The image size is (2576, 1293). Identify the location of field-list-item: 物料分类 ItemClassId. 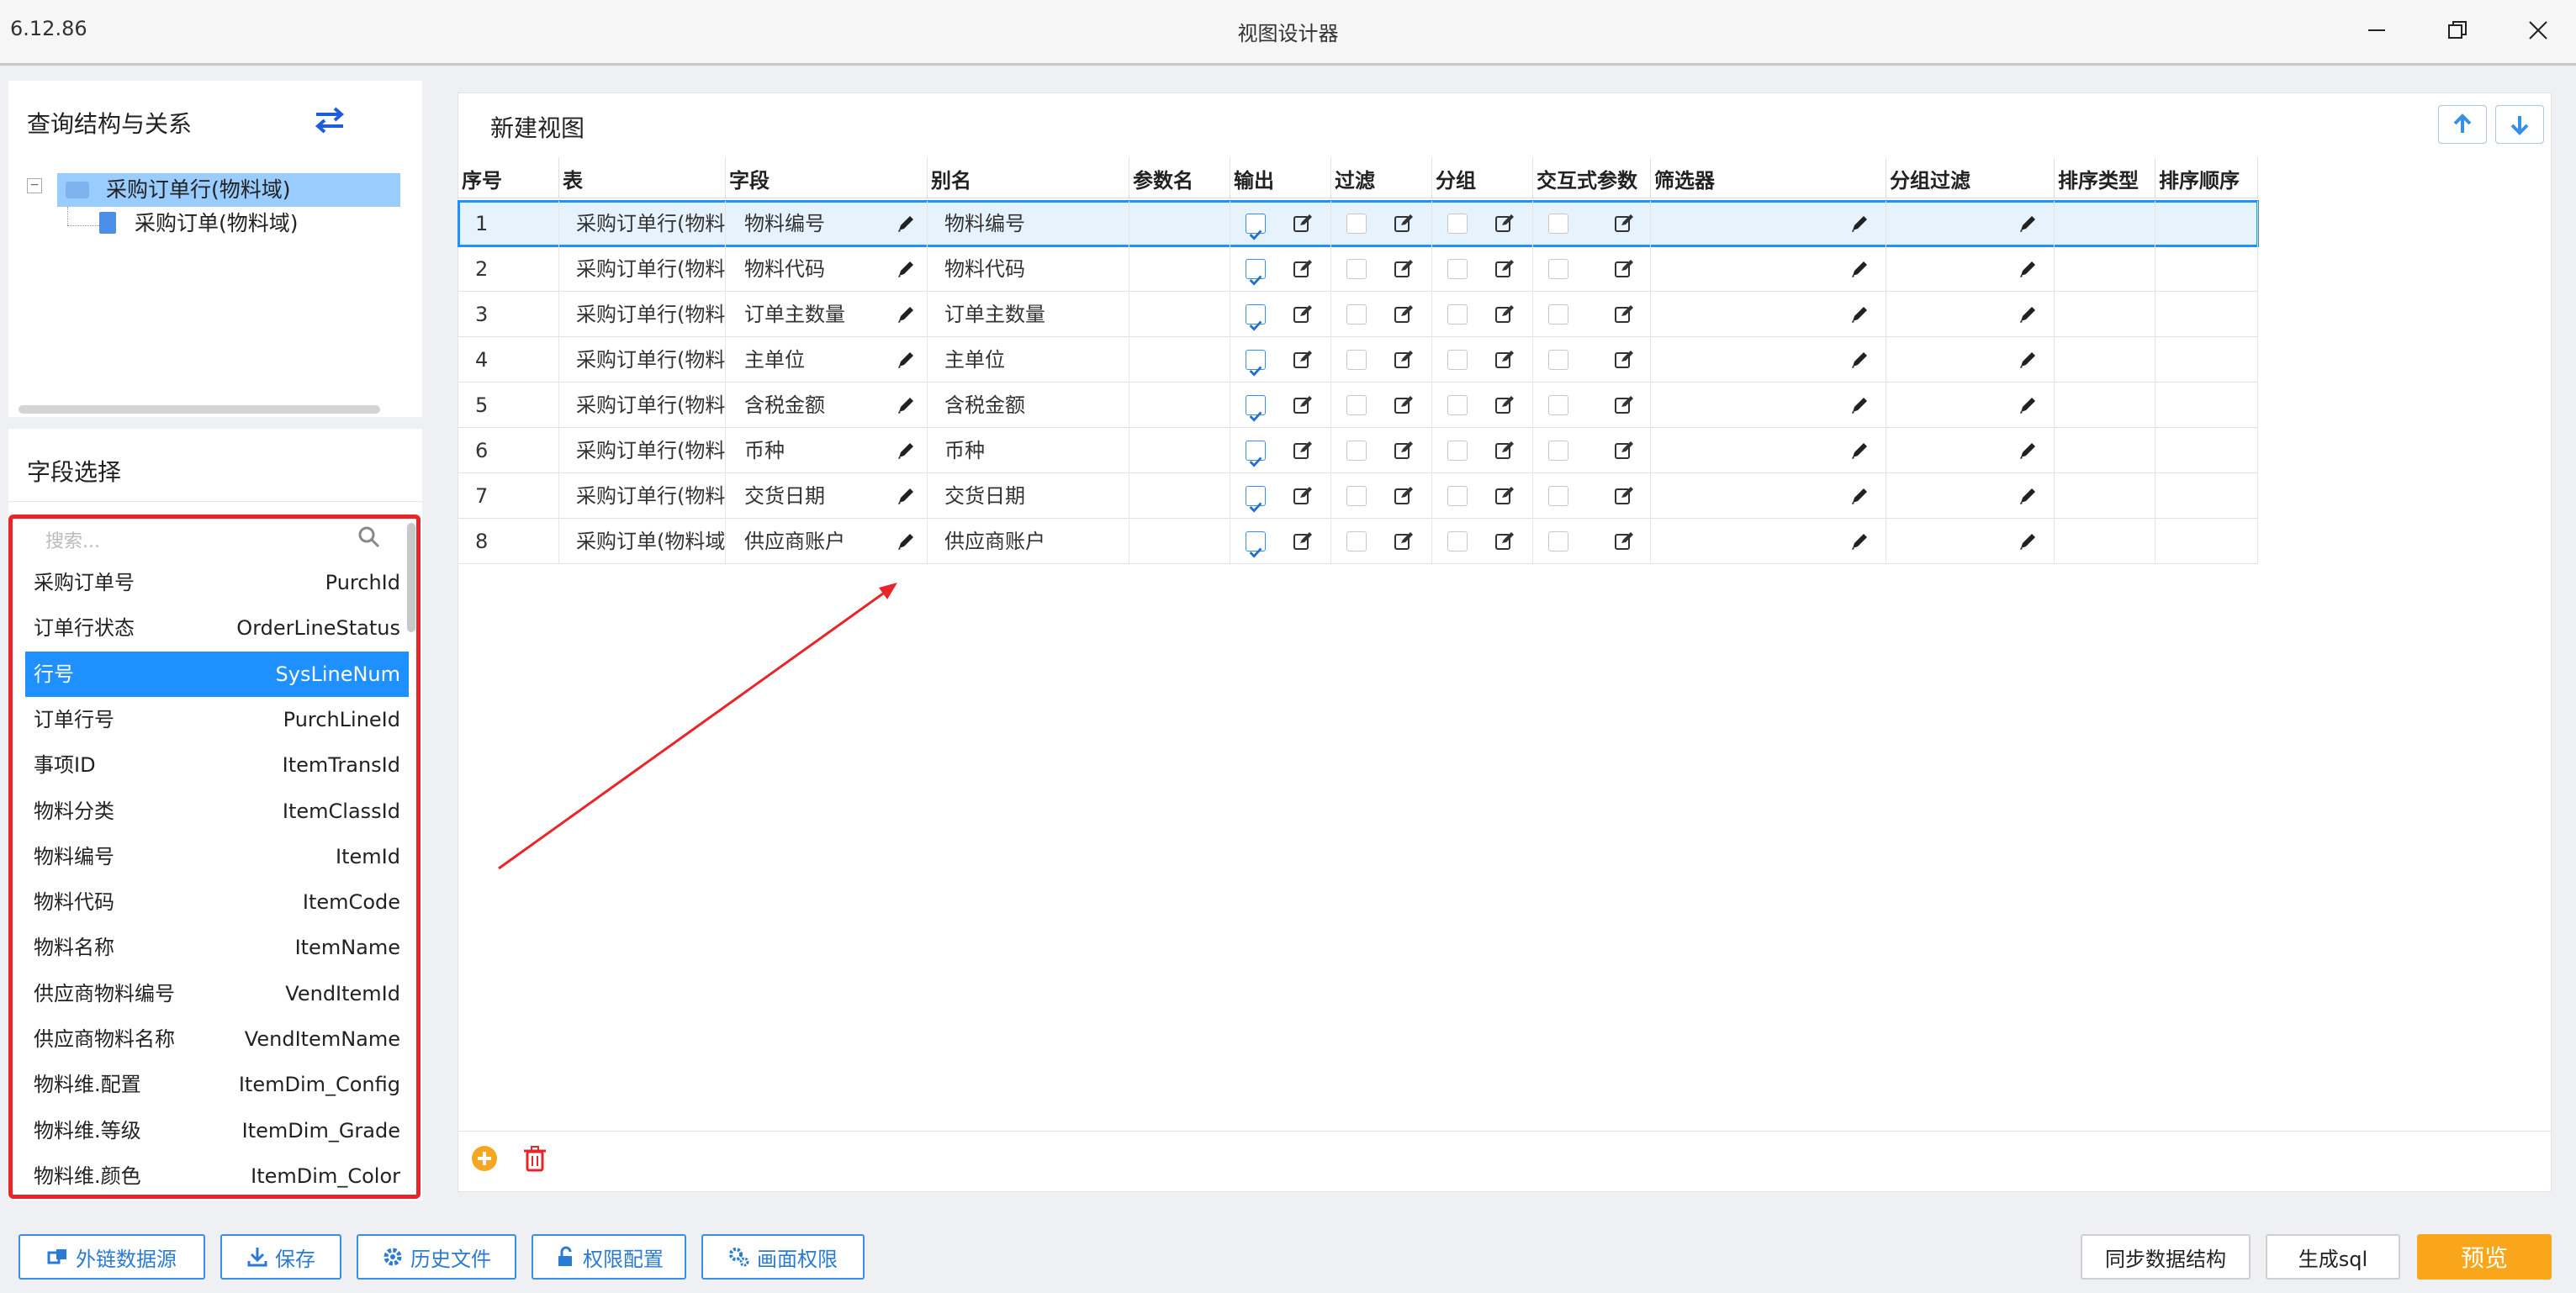
(217, 811).